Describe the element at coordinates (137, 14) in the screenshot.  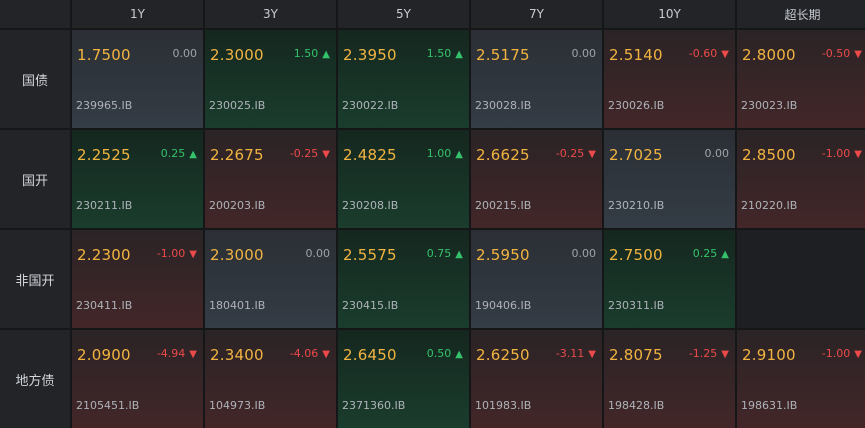
I see `column-header-1y: 1Y` at that location.